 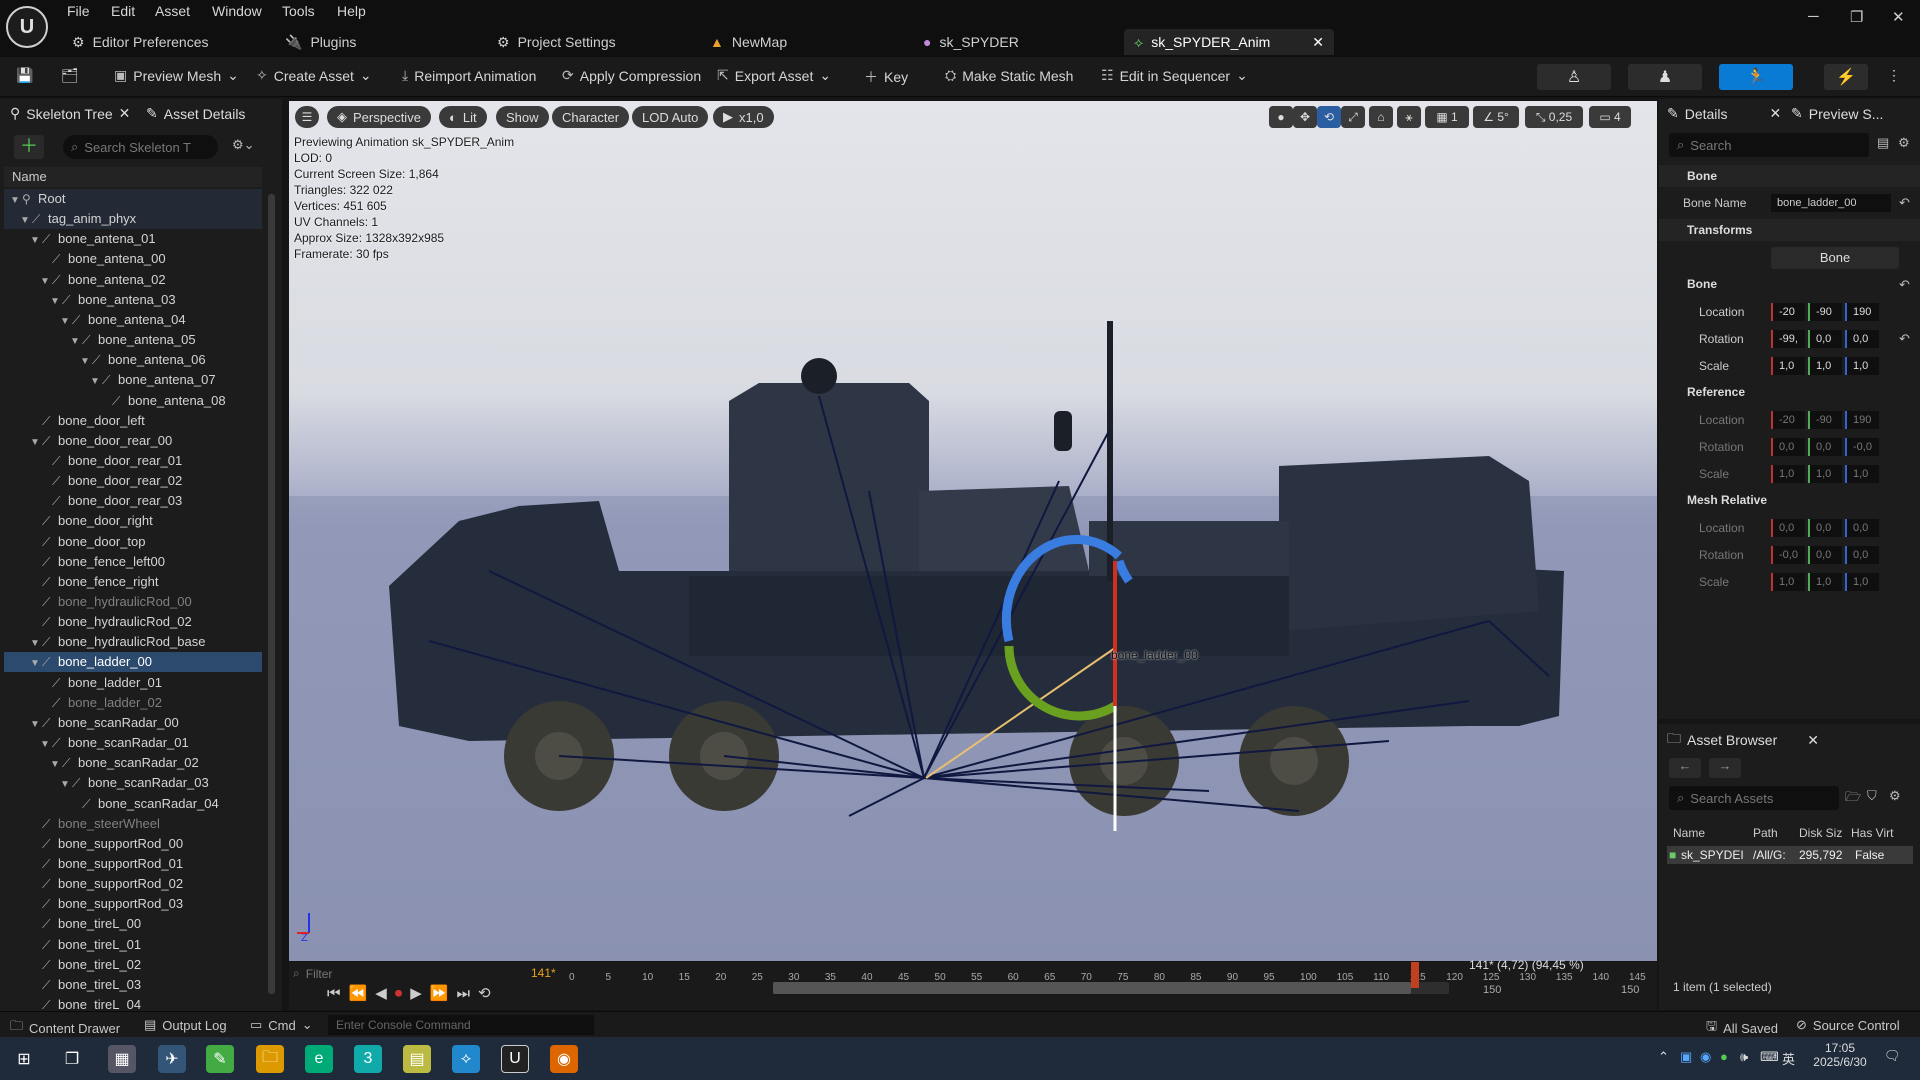 I want to click on app-icon-3: 3, so click(x=368, y=1059).